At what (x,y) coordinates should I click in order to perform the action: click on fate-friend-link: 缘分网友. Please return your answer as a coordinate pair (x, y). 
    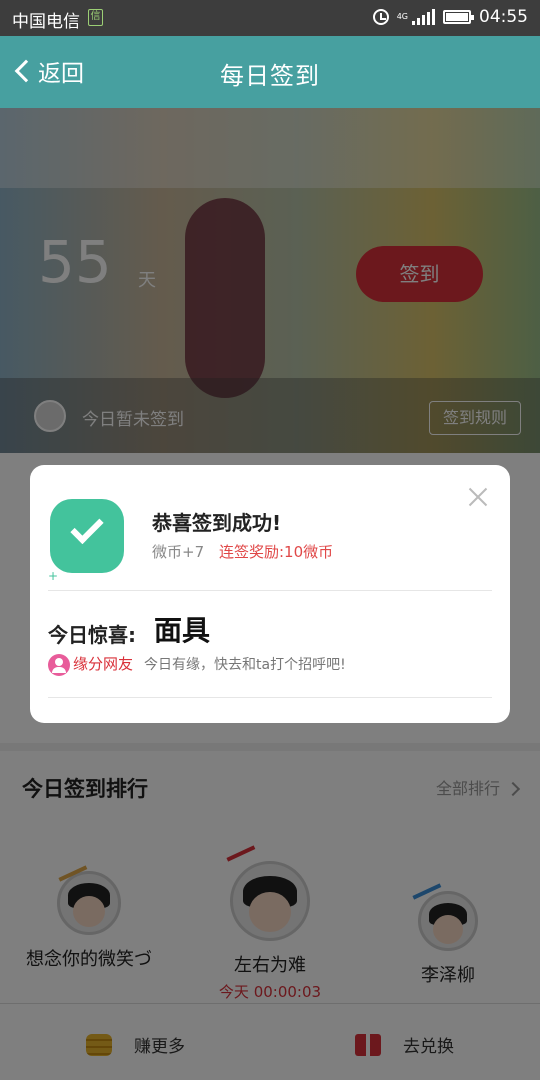
    Looking at the image, I should click on (103, 663).